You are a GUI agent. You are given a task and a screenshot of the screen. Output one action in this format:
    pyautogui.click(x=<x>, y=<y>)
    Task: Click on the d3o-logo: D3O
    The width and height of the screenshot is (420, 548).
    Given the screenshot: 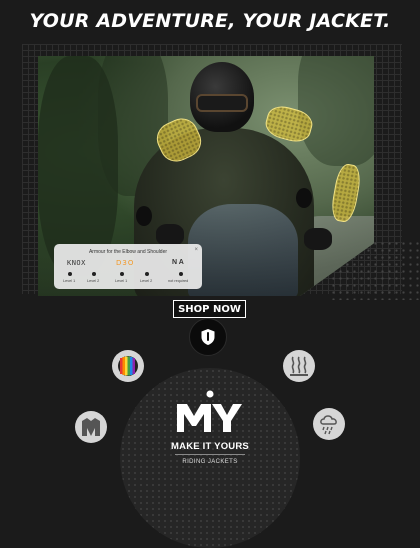 What is the action you would take?
    pyautogui.click(x=125, y=263)
    